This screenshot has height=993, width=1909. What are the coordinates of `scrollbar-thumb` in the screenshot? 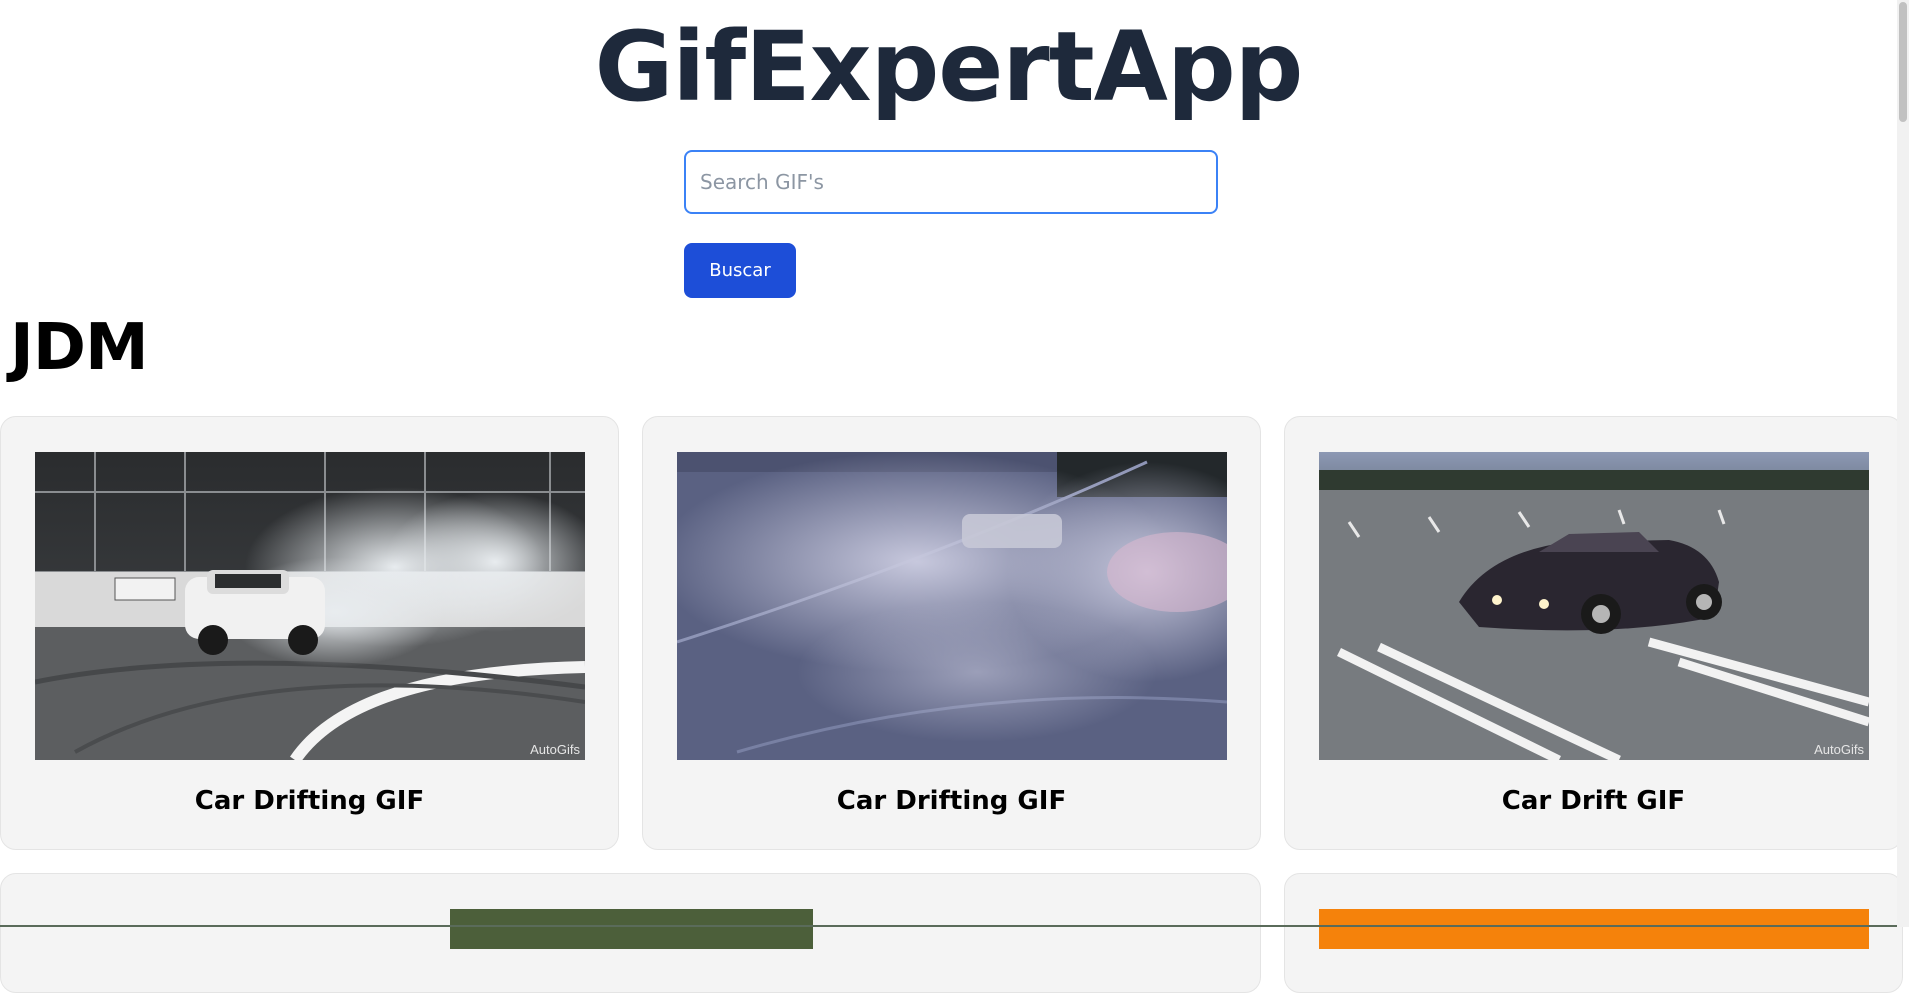 It's located at (1903, 62).